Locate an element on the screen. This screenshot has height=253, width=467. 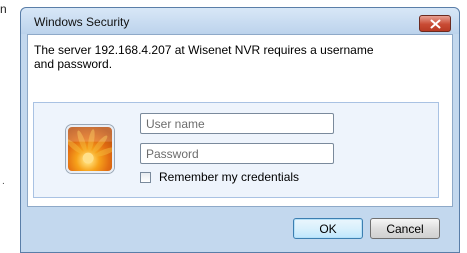
password-input is located at coordinates (237, 153).